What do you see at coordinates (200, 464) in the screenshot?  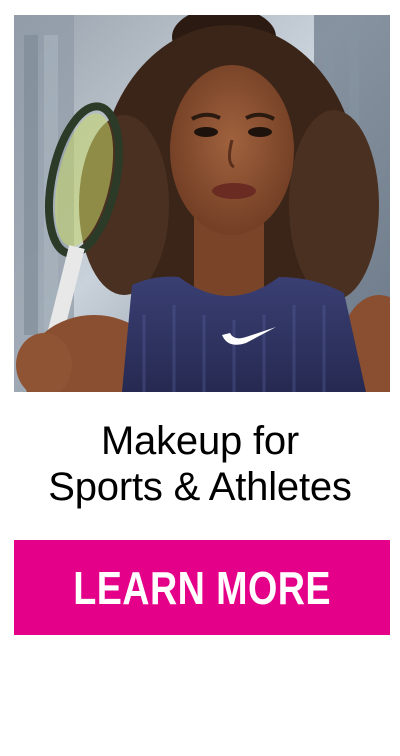 I see `promo-headline: Makeup for Sports & Athletes` at bounding box center [200, 464].